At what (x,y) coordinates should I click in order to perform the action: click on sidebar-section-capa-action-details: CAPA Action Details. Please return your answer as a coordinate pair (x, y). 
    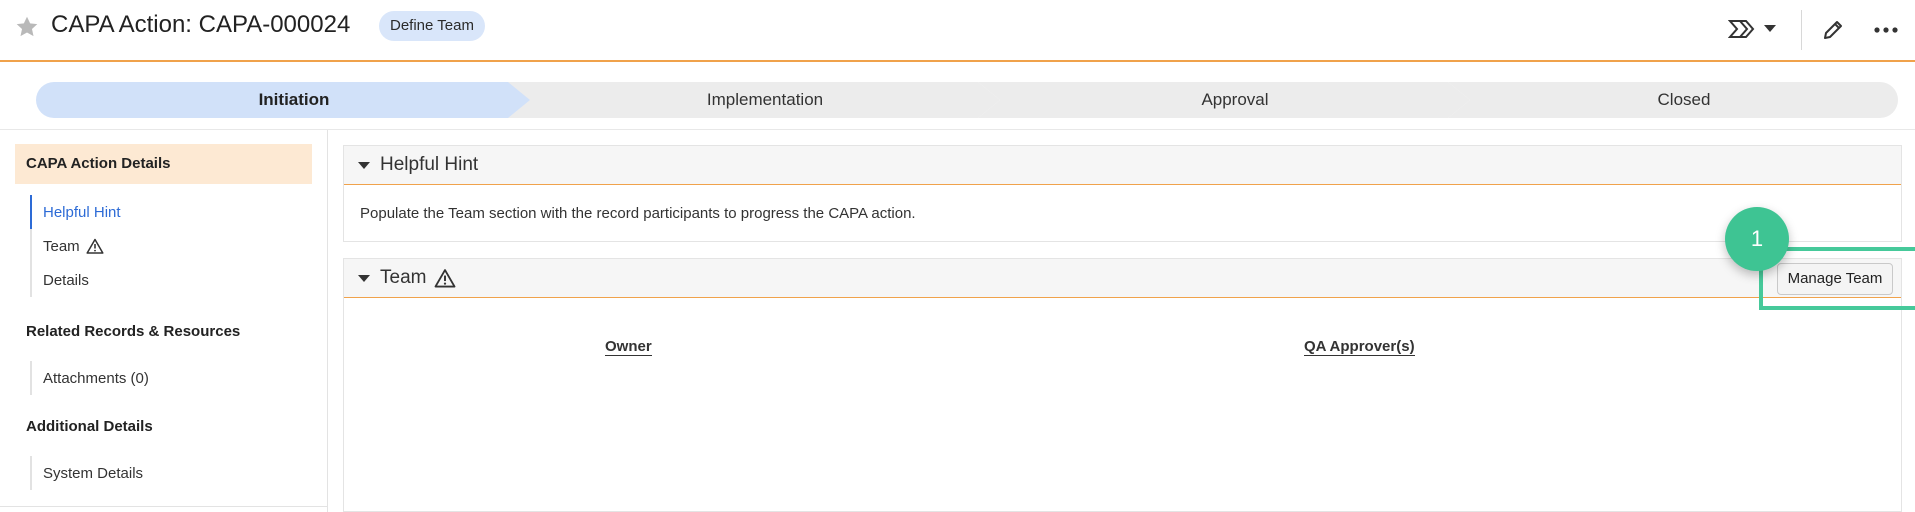
    Looking at the image, I should click on (163, 164).